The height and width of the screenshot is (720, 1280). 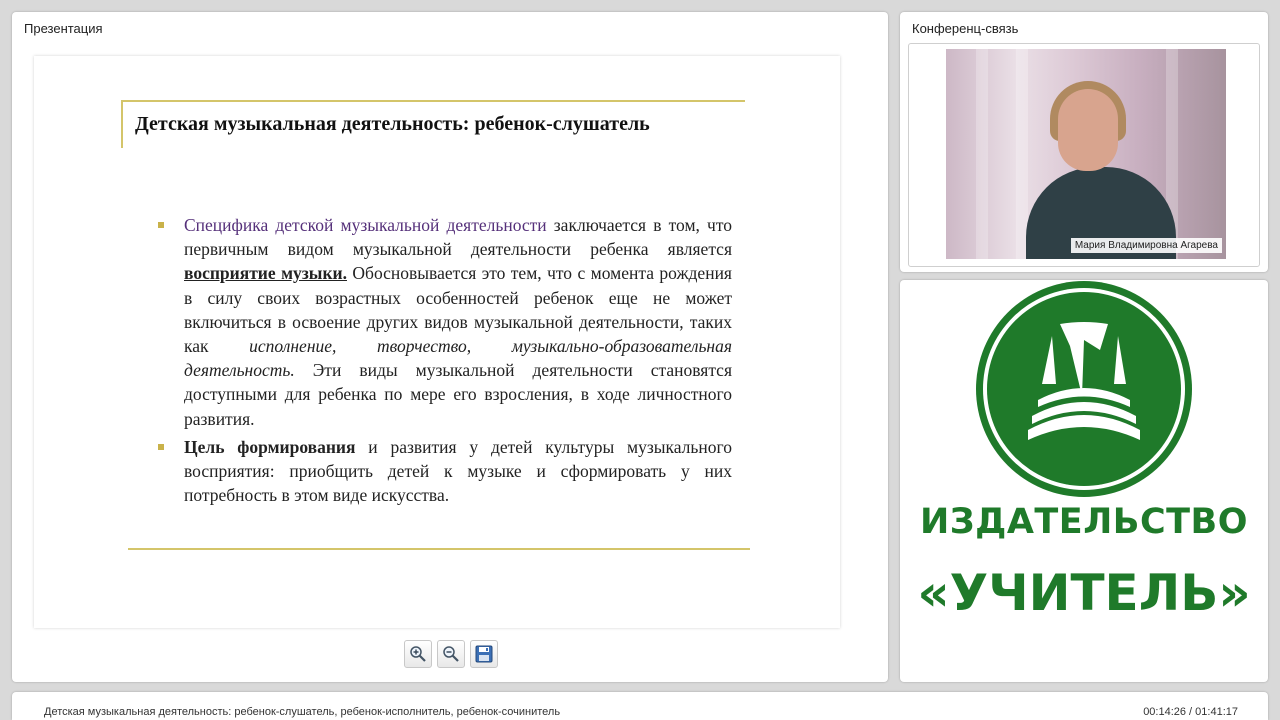 I want to click on zoom-in-icon, so click(x=418, y=654).